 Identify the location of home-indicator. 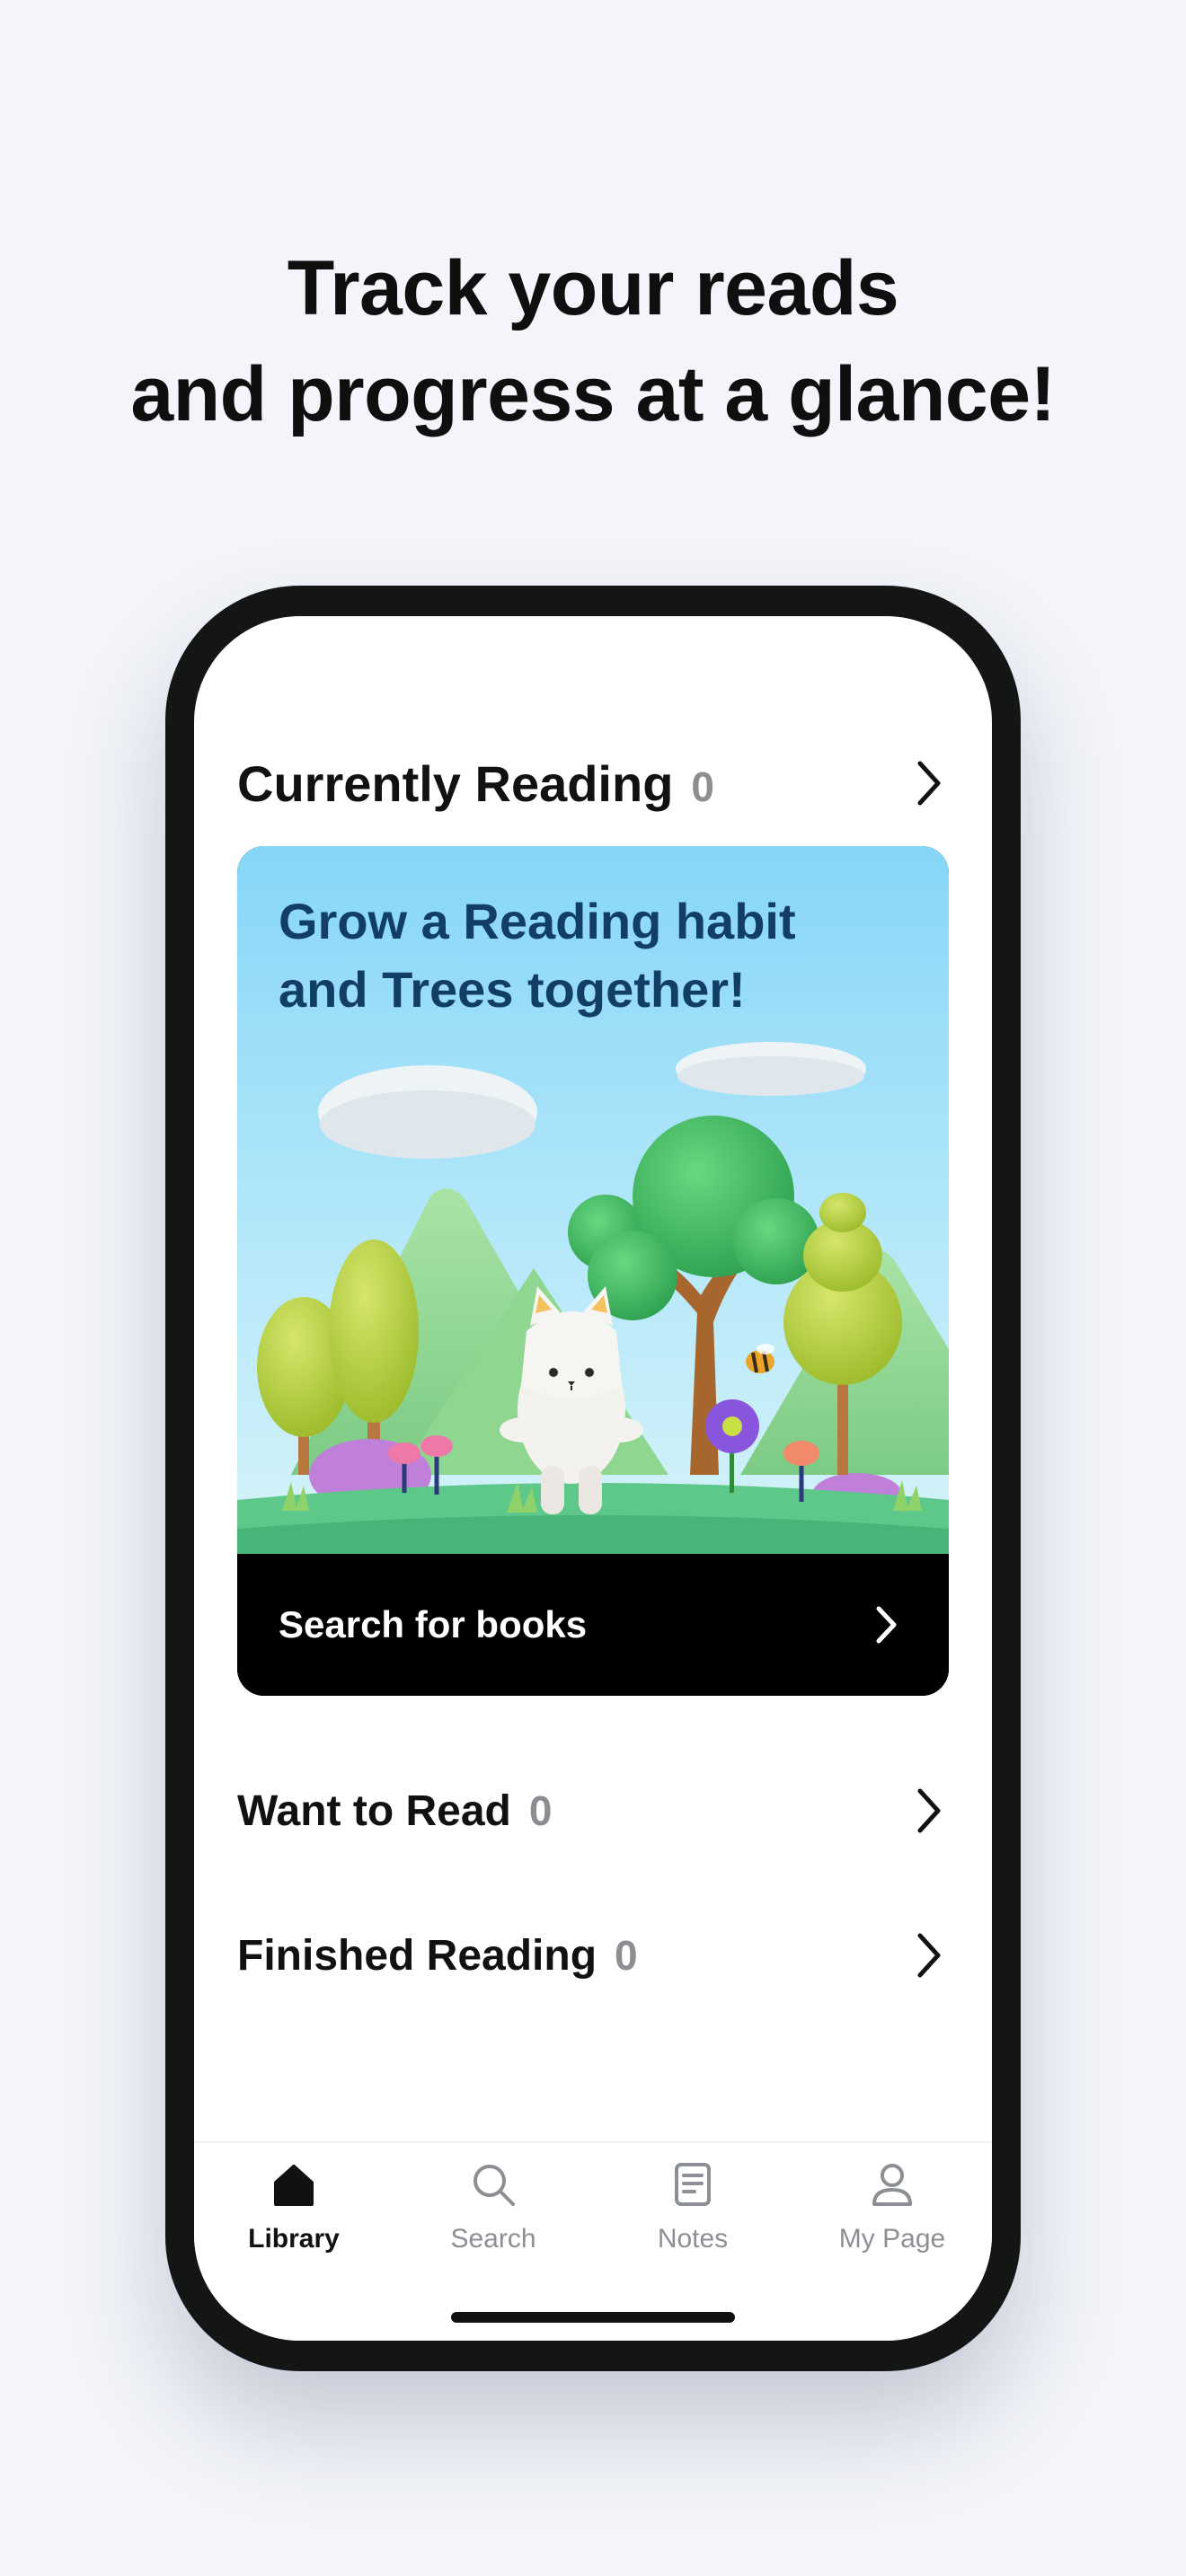
(593, 2317).